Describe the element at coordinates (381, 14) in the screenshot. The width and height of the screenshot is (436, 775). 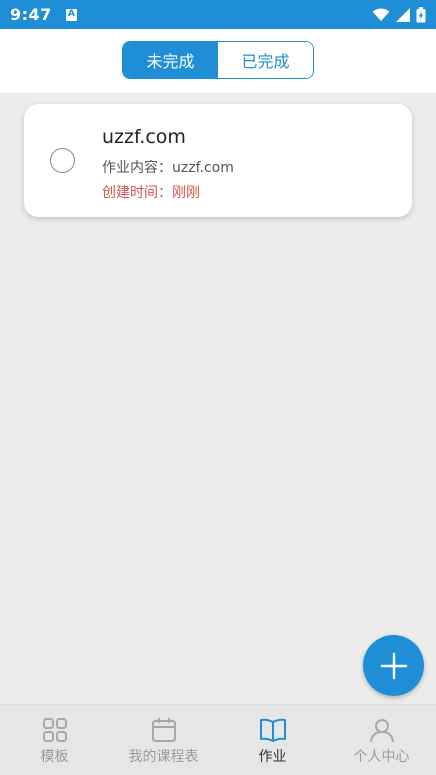
I see `wifi-icon` at that location.